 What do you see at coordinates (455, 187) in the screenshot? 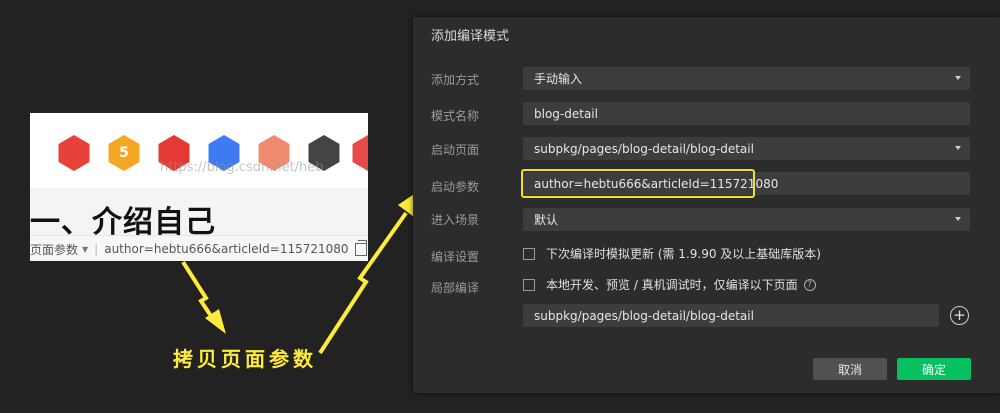
I see `start-params-label: 启动参数` at bounding box center [455, 187].